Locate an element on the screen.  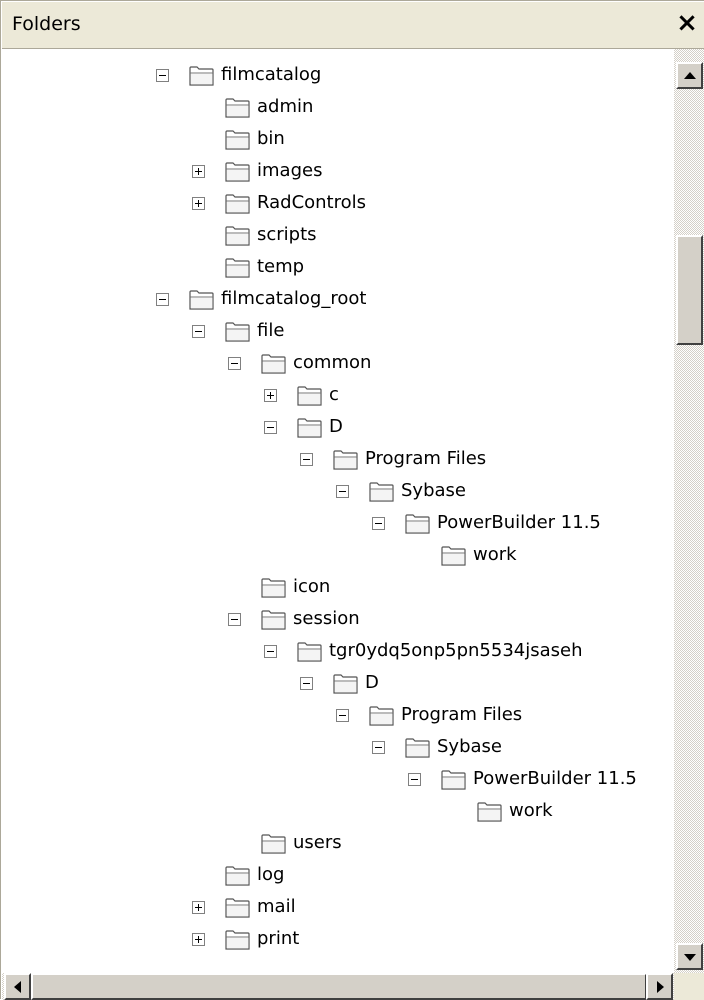
tree-item-label: bin is located at coordinates (271, 138).